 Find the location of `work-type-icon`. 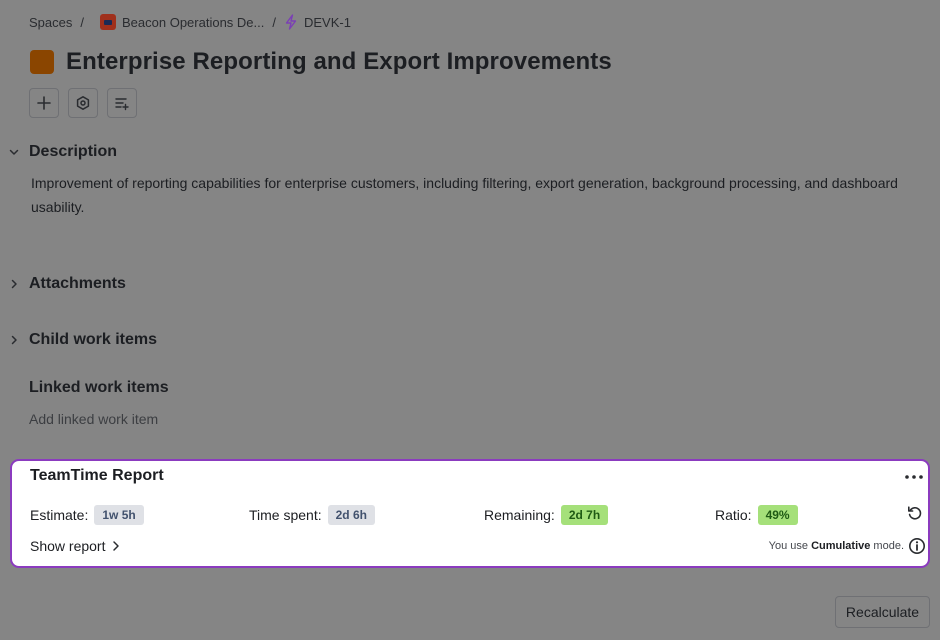

work-type-icon is located at coordinates (42, 62).